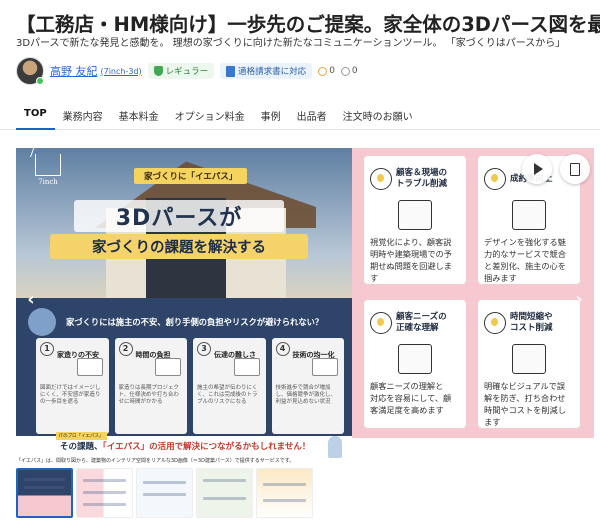 Image resolution: width=600 pixels, height=525 pixels. What do you see at coordinates (42, 322) in the screenshot?
I see `question-person-icon` at bounding box center [42, 322].